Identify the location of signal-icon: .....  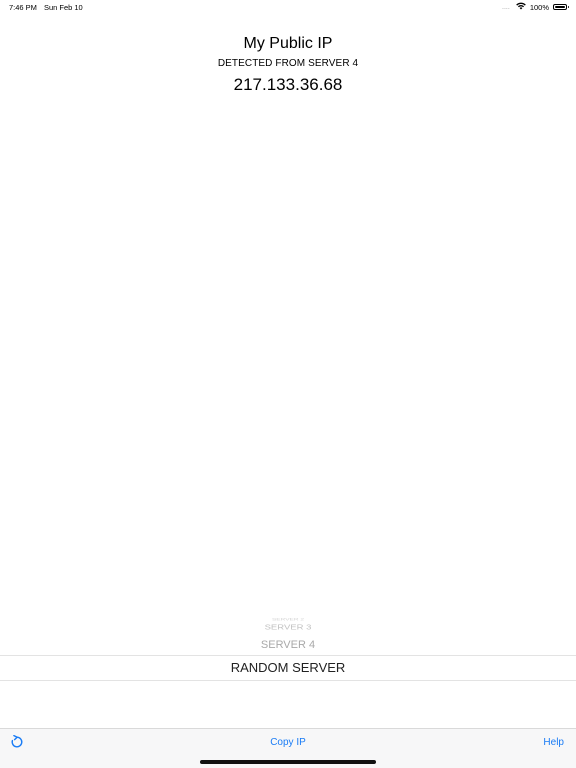
(506, 7).